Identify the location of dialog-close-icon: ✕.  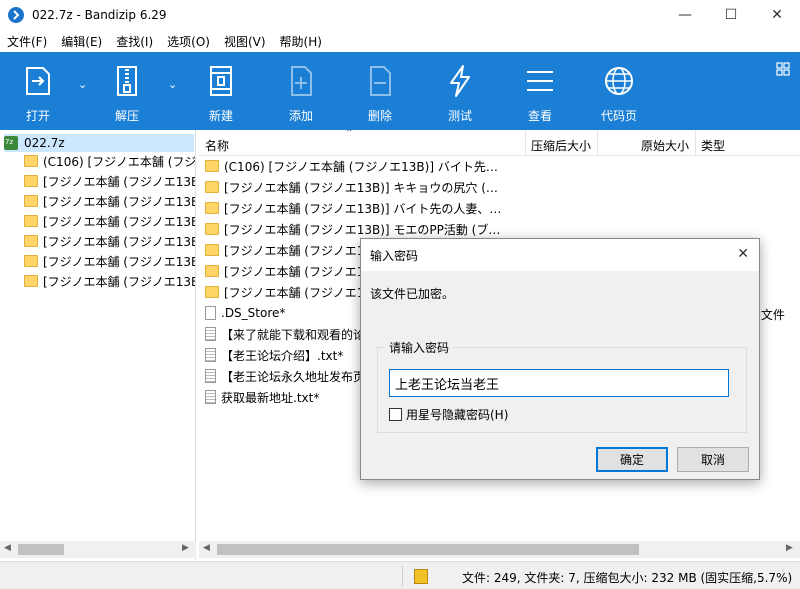
(743, 254).